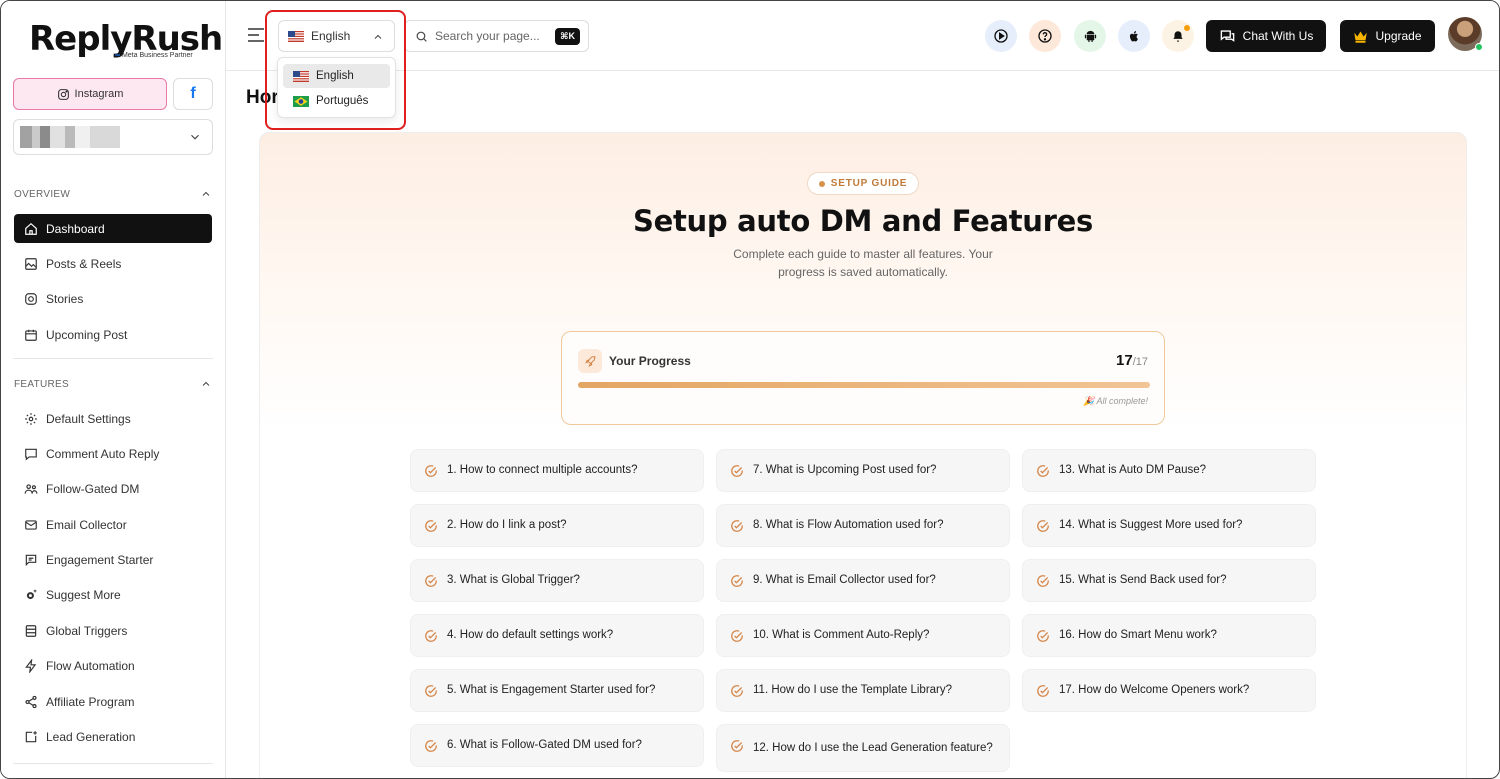  I want to click on notification-dot, so click(1187, 28).